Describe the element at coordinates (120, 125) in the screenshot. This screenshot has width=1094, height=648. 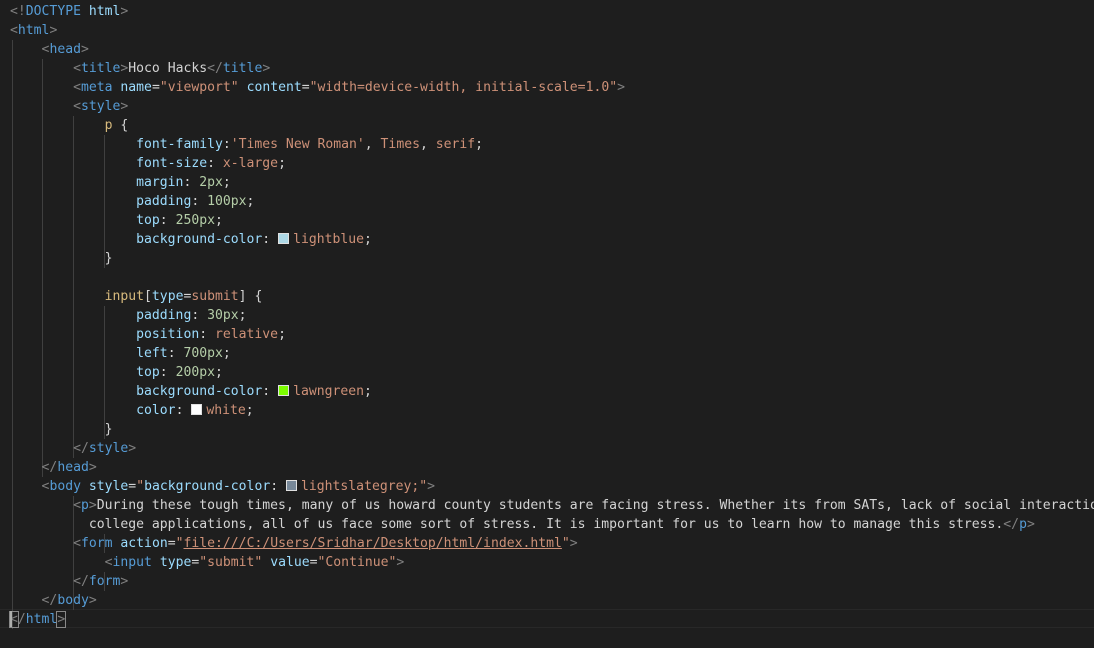
I see `code-token: {` at that location.